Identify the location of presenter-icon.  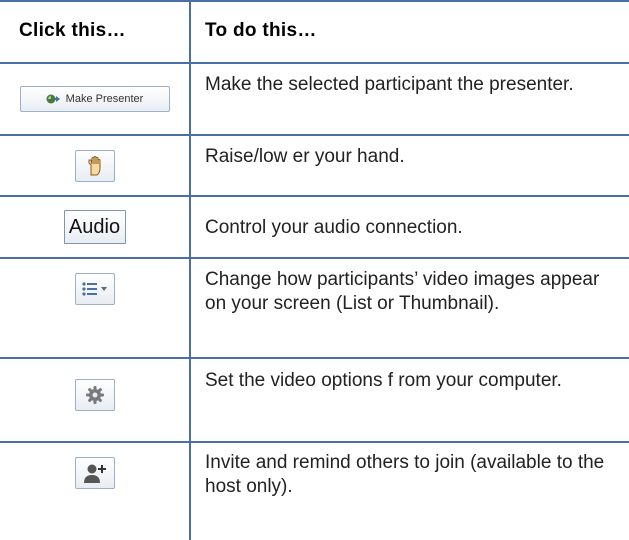
(54, 99).